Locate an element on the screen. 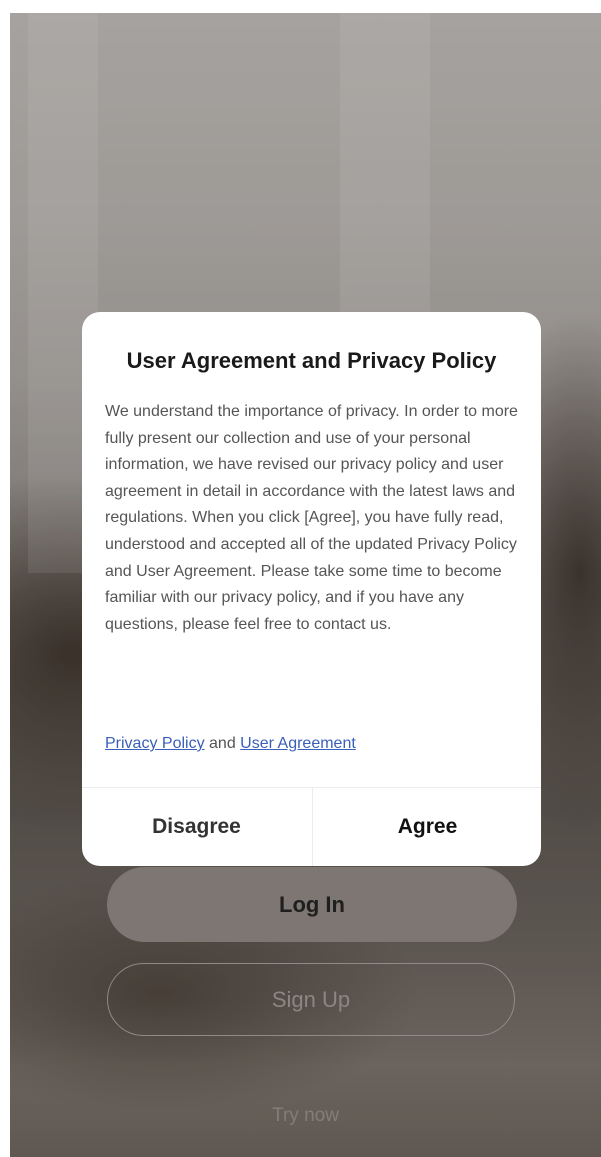 This screenshot has width=601, height=1157. login-button: Log In is located at coordinates (312, 904).